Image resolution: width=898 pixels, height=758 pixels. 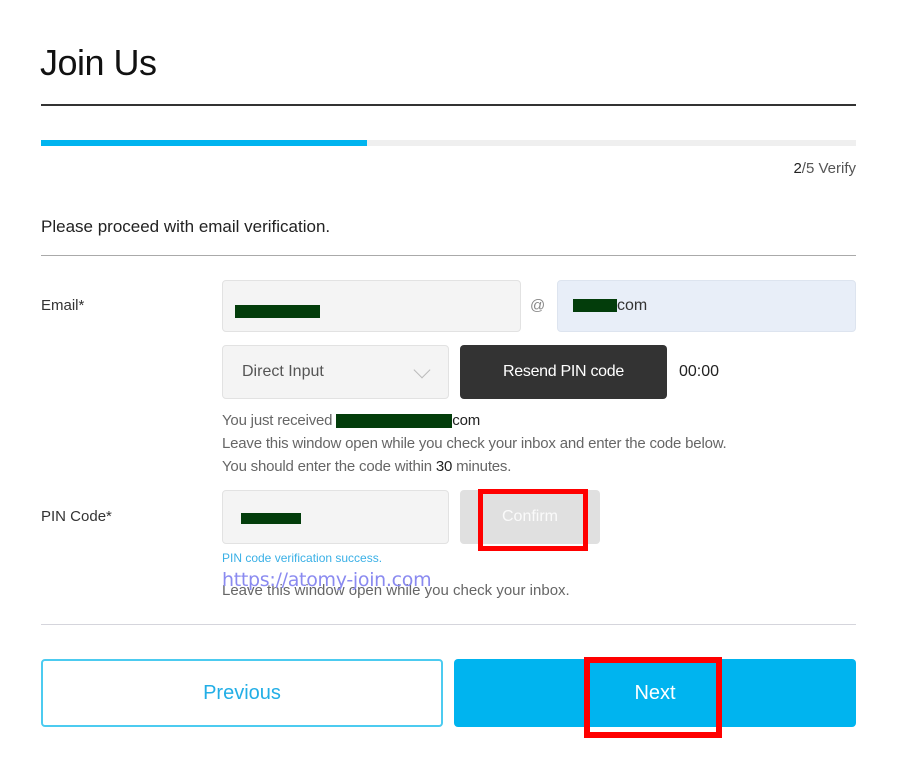 I want to click on received-prefix: You just received, so click(x=277, y=420).